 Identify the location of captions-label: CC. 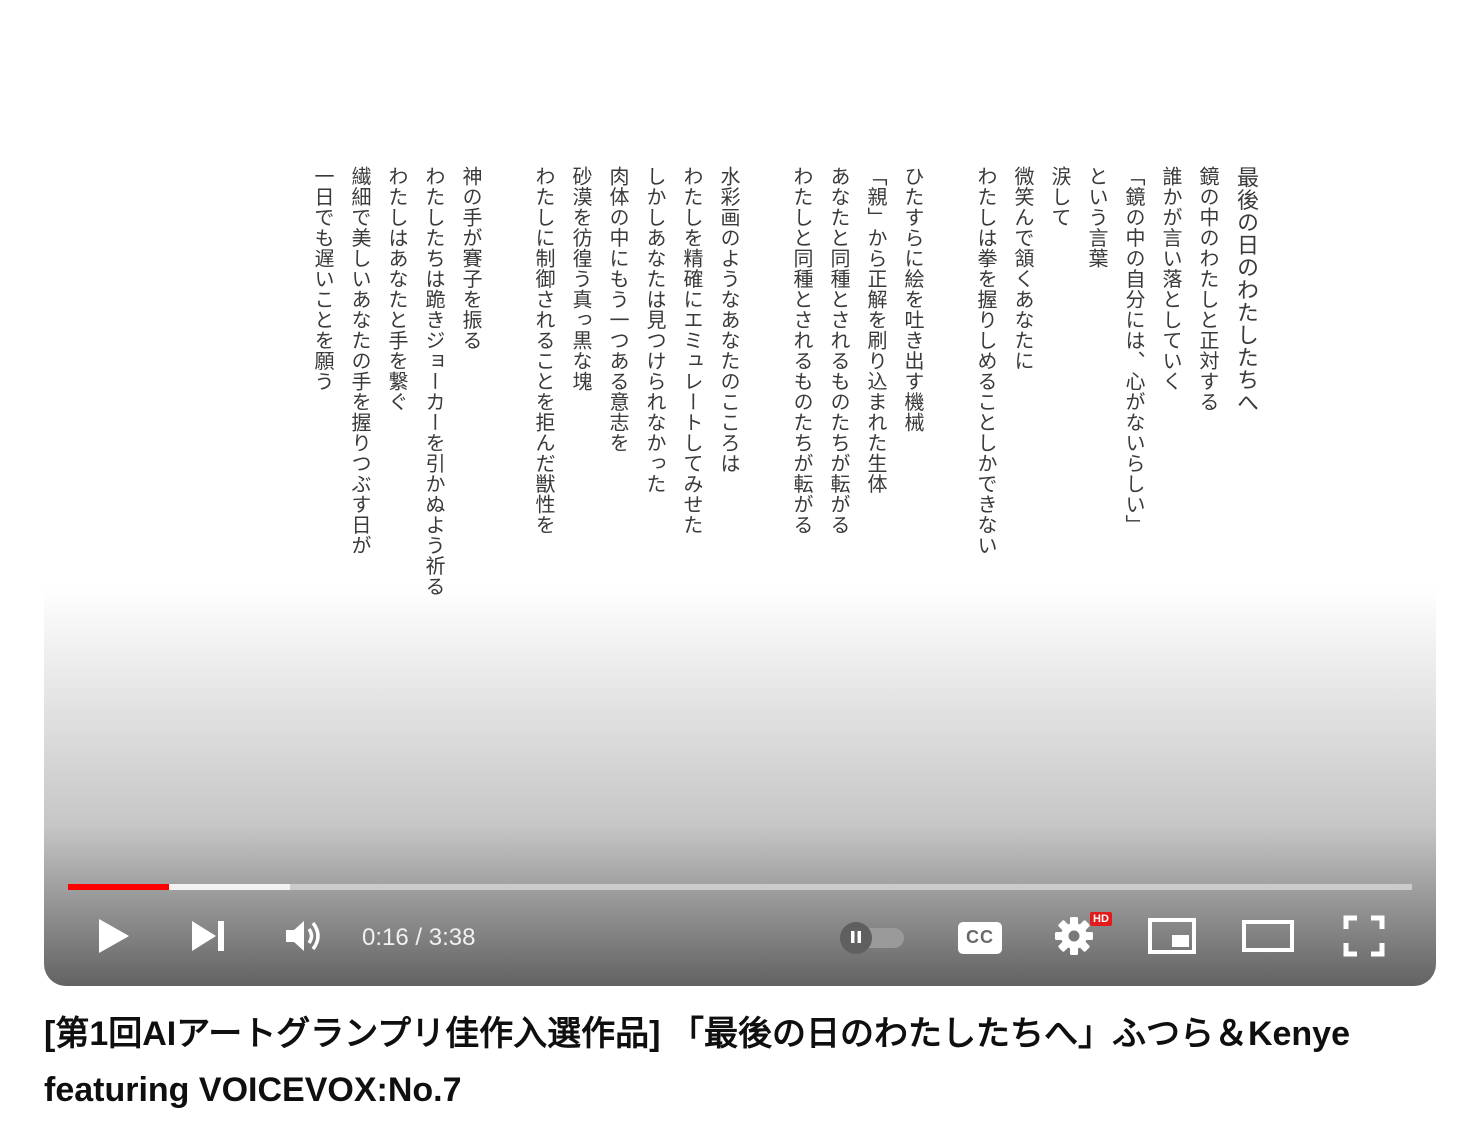
(980, 937).